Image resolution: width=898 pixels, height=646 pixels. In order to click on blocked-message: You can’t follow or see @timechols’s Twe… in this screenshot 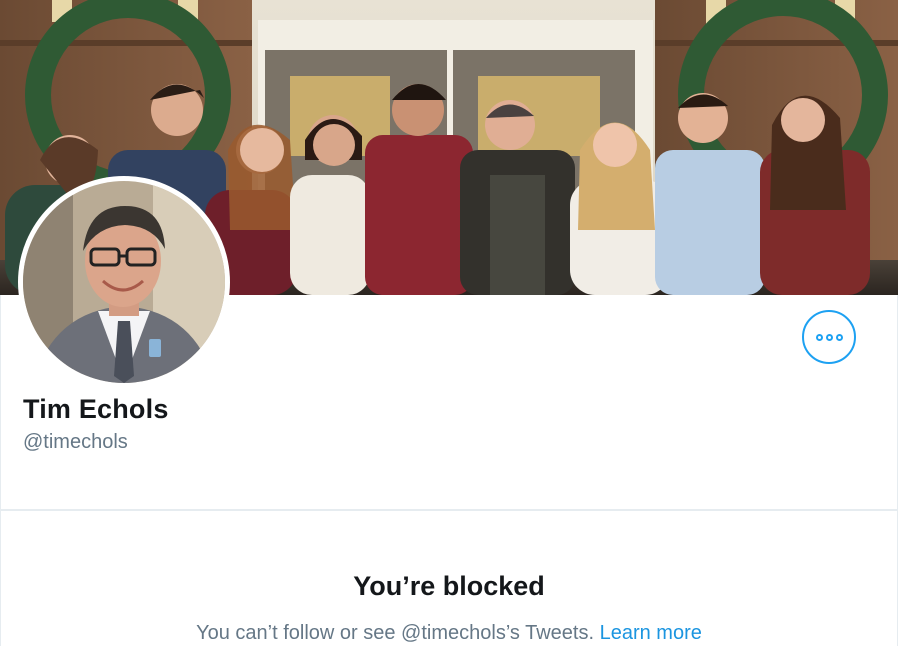, I will do `click(395, 633)`.